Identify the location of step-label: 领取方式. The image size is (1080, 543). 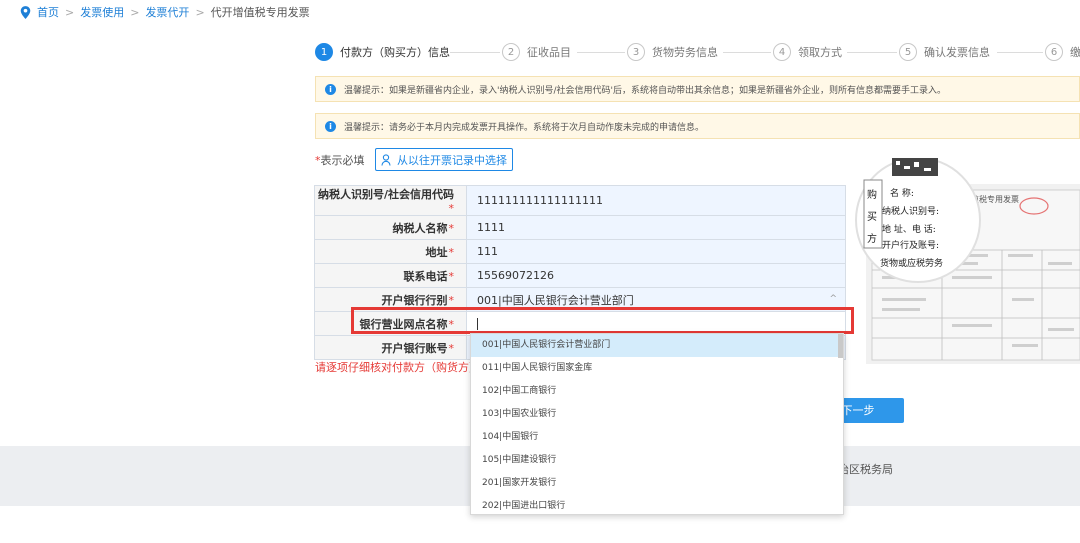
(820, 52).